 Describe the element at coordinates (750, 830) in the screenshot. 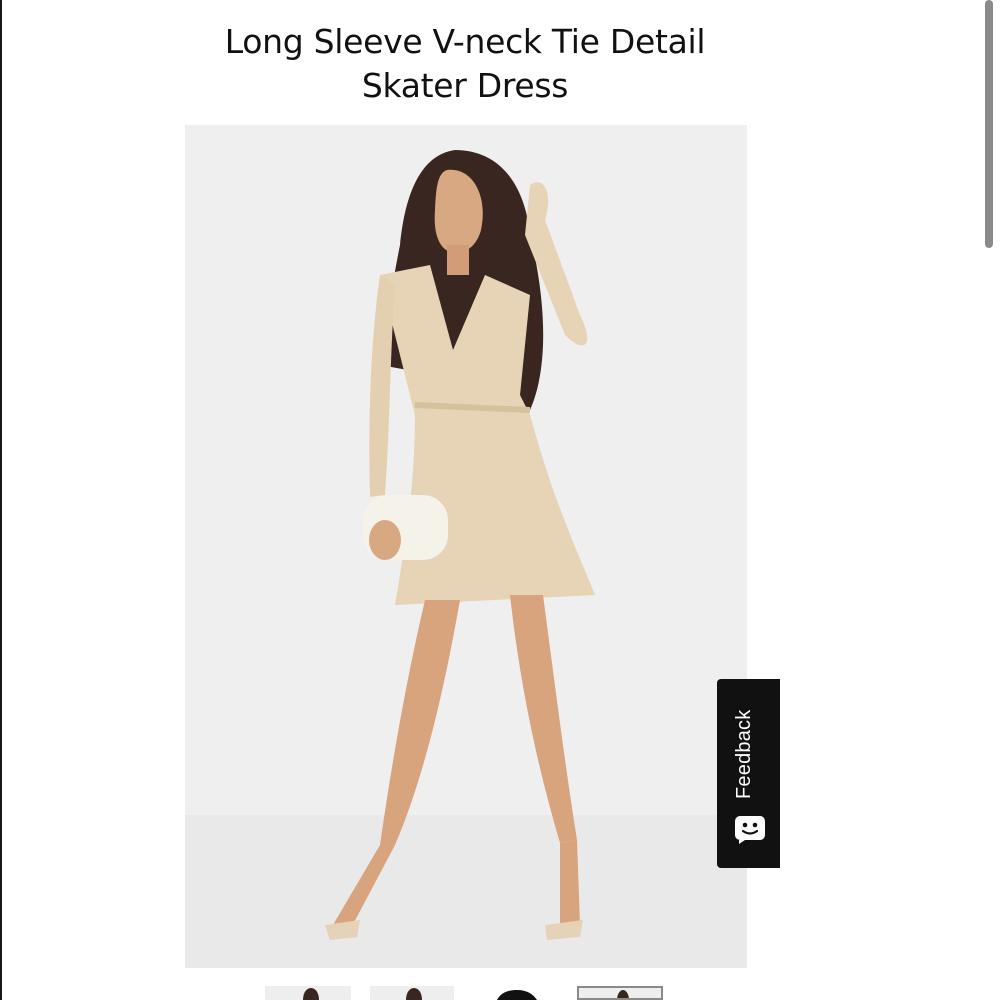

I see `chat-smile-icon` at that location.